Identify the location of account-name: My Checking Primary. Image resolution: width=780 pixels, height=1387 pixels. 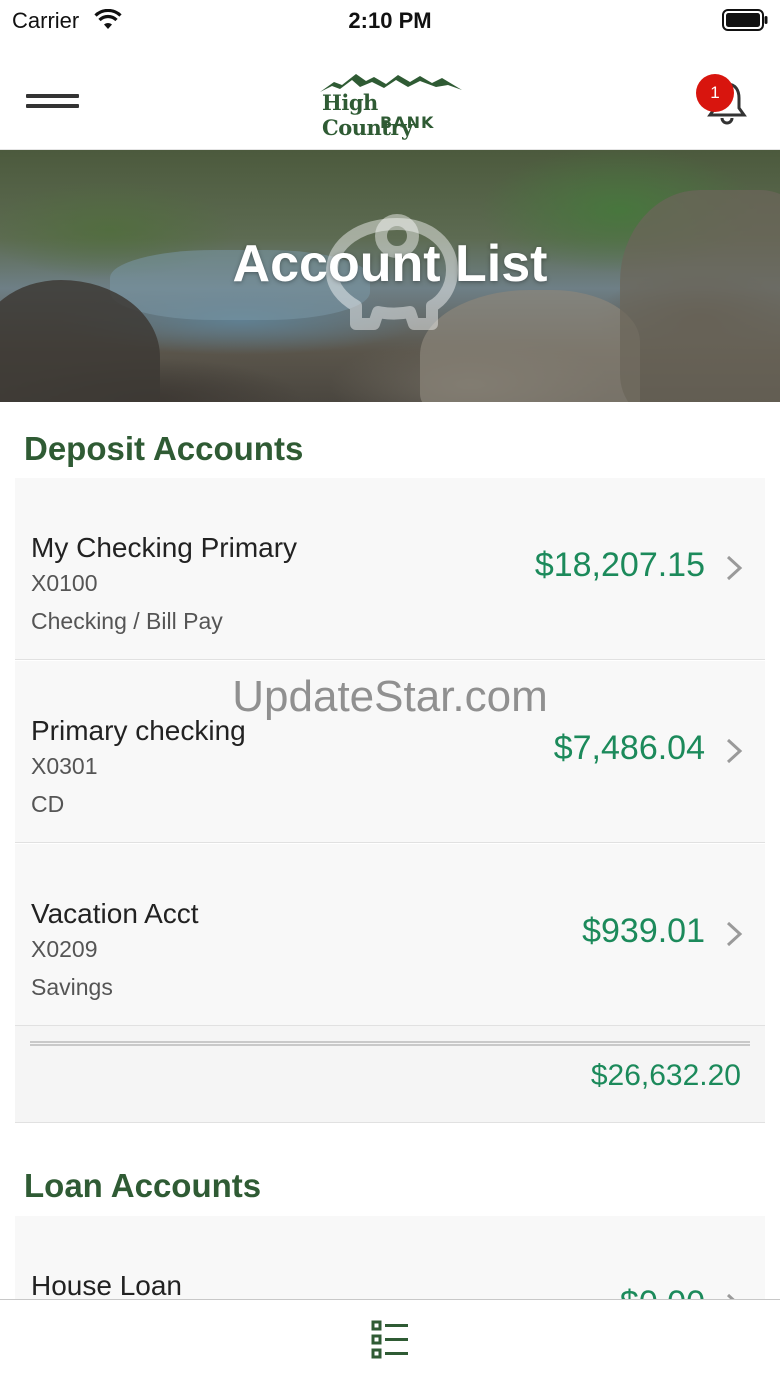
(164, 547).